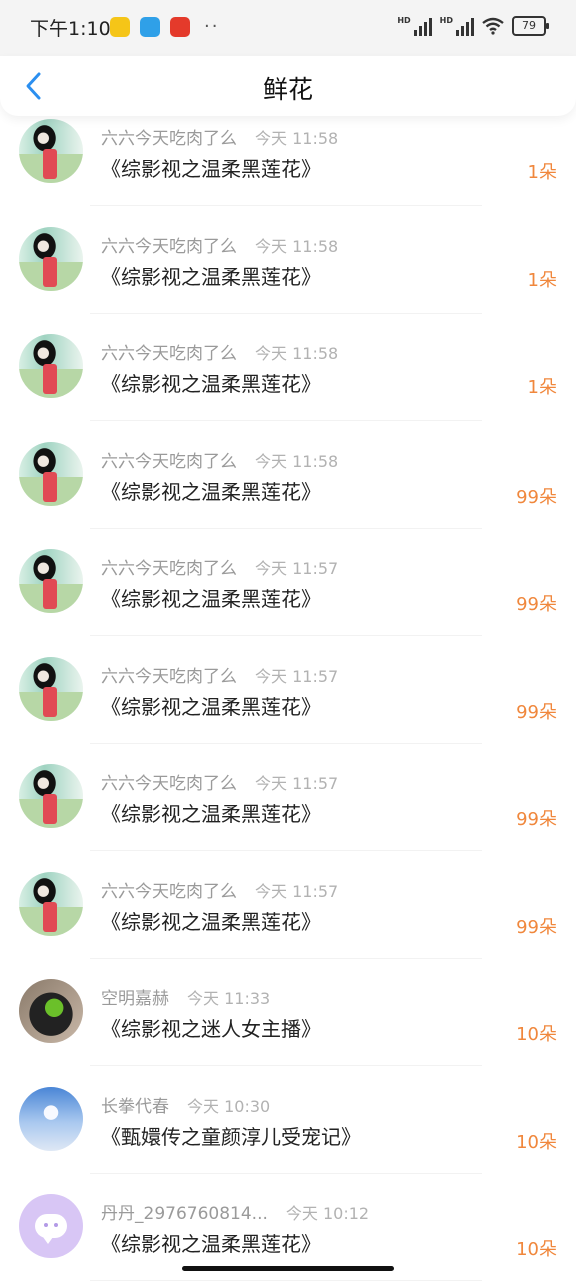 This screenshot has height=1282, width=576. I want to click on list-item: 空明嘉赫 今天 11:33 《综影视之迷人女主播》 10朵, so click(288, 1013).